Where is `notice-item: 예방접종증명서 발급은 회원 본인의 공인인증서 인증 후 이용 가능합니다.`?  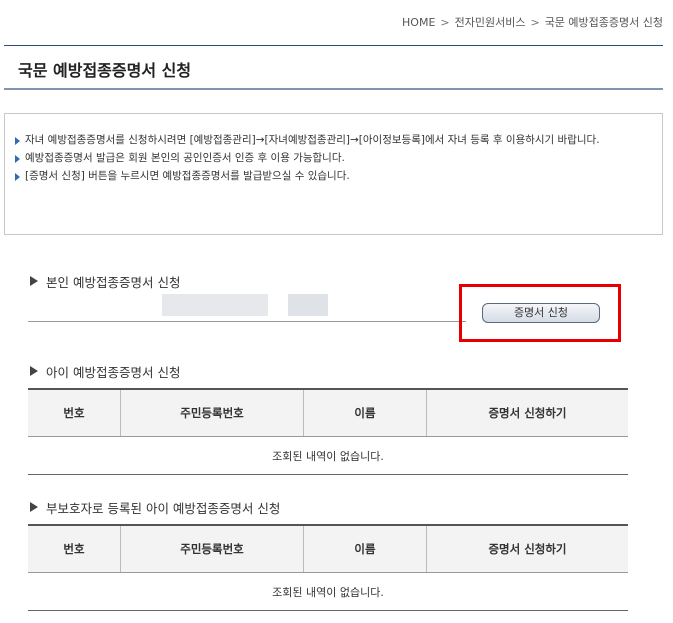
notice-item: 예방접종증명서 발급은 회원 본인의 공인인증서 인증 후 이용 가능합니다. is located at coordinates (335, 158).